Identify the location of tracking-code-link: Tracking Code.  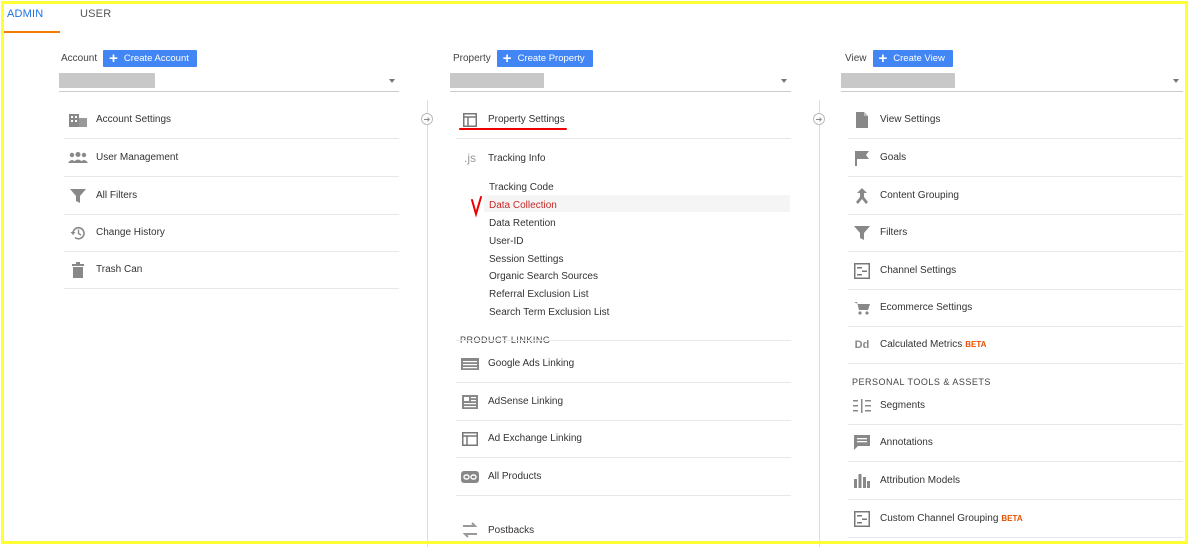
(521, 187).